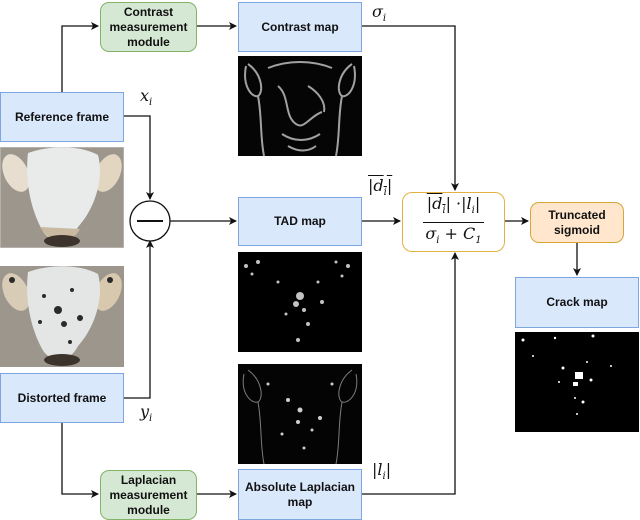 The height and width of the screenshot is (520, 640). Describe the element at coordinates (146, 413) in the screenshot. I see `y-label: yi` at that location.